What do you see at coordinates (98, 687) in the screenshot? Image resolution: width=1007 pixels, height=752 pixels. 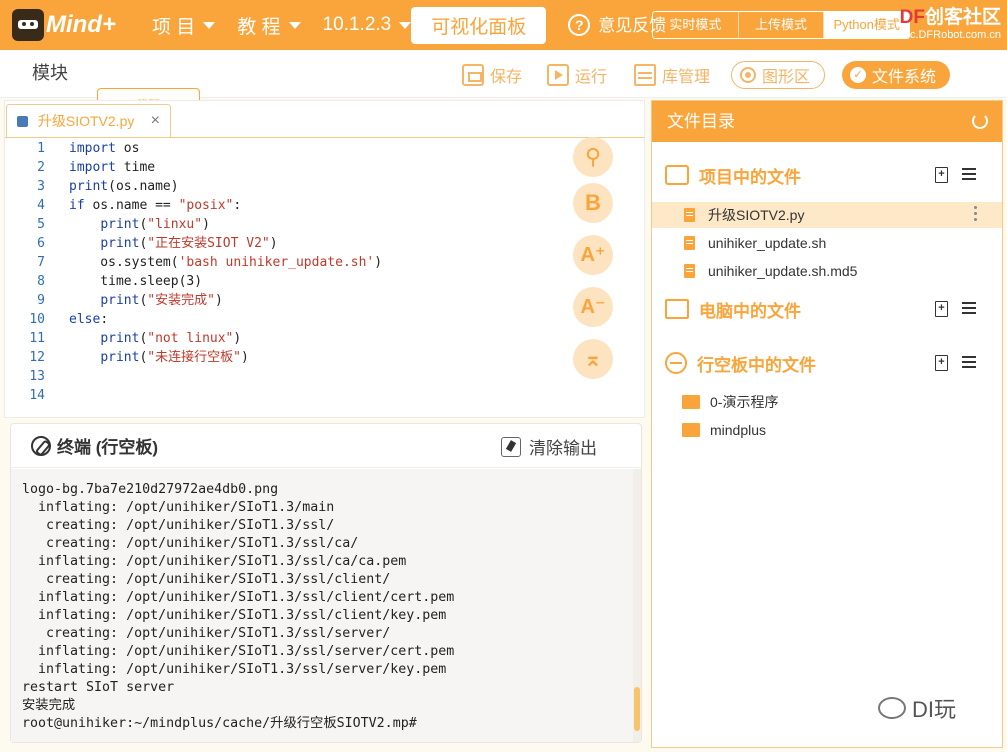 I see `terminal-line: restart SIoT server` at bounding box center [98, 687].